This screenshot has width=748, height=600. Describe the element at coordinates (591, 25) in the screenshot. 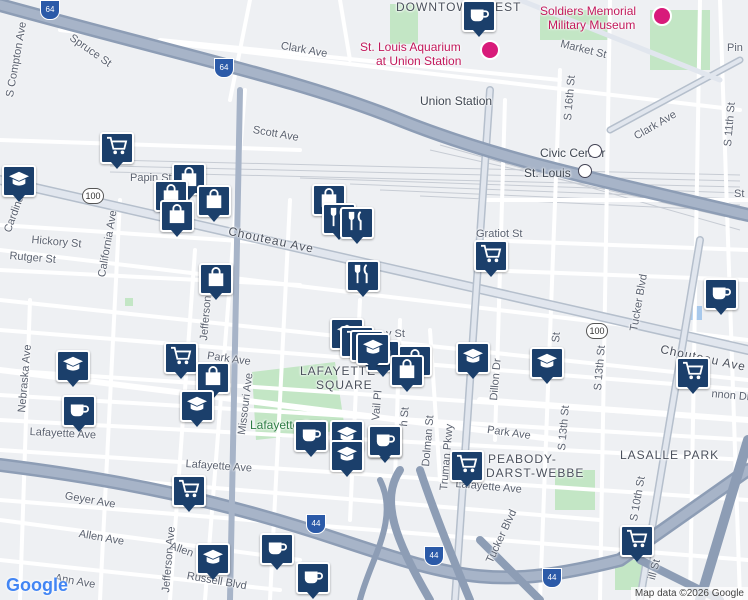

I see `poi-label: Military Museum` at that location.